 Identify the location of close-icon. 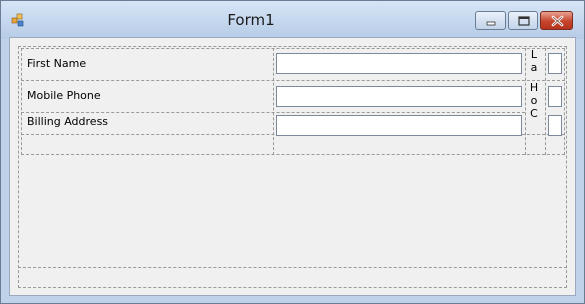
(557, 21).